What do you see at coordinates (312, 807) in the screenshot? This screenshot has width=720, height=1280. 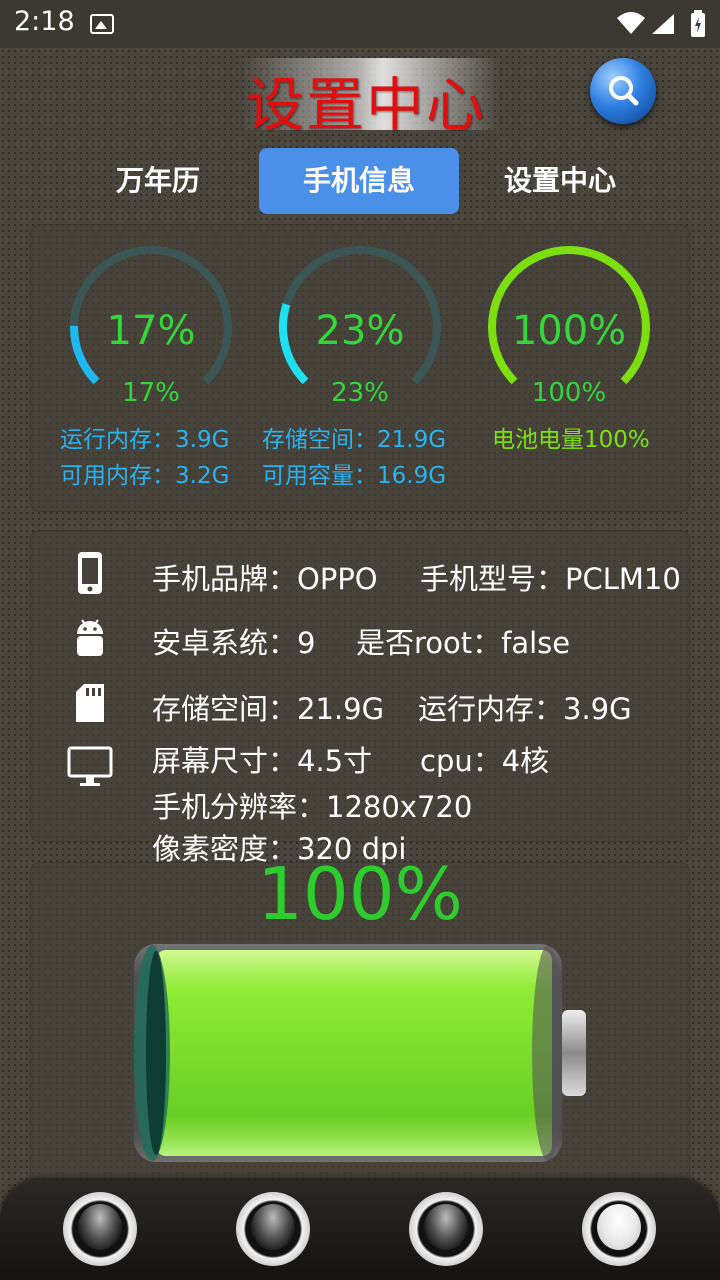 I see `resolution-text: 手机分辨率：1280x720` at bounding box center [312, 807].